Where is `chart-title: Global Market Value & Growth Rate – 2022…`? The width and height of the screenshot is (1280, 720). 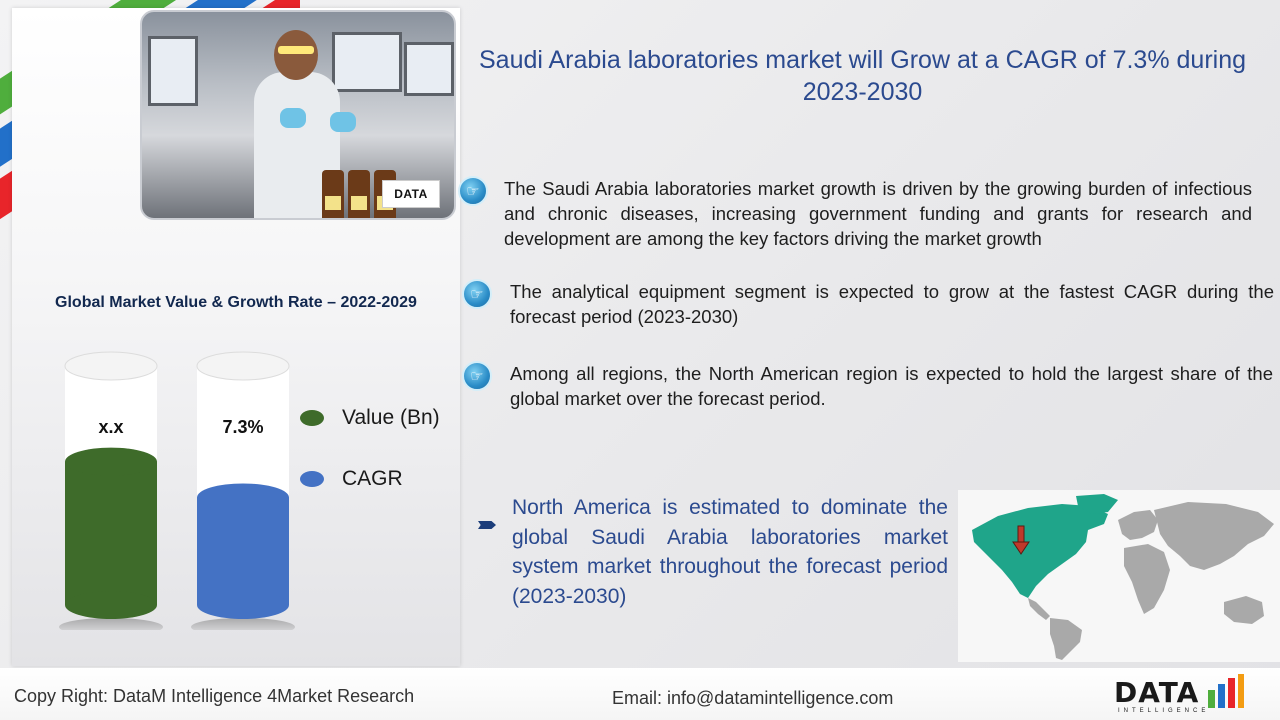 chart-title: Global Market Value & Growth Rate – 2022… is located at coordinates (236, 302).